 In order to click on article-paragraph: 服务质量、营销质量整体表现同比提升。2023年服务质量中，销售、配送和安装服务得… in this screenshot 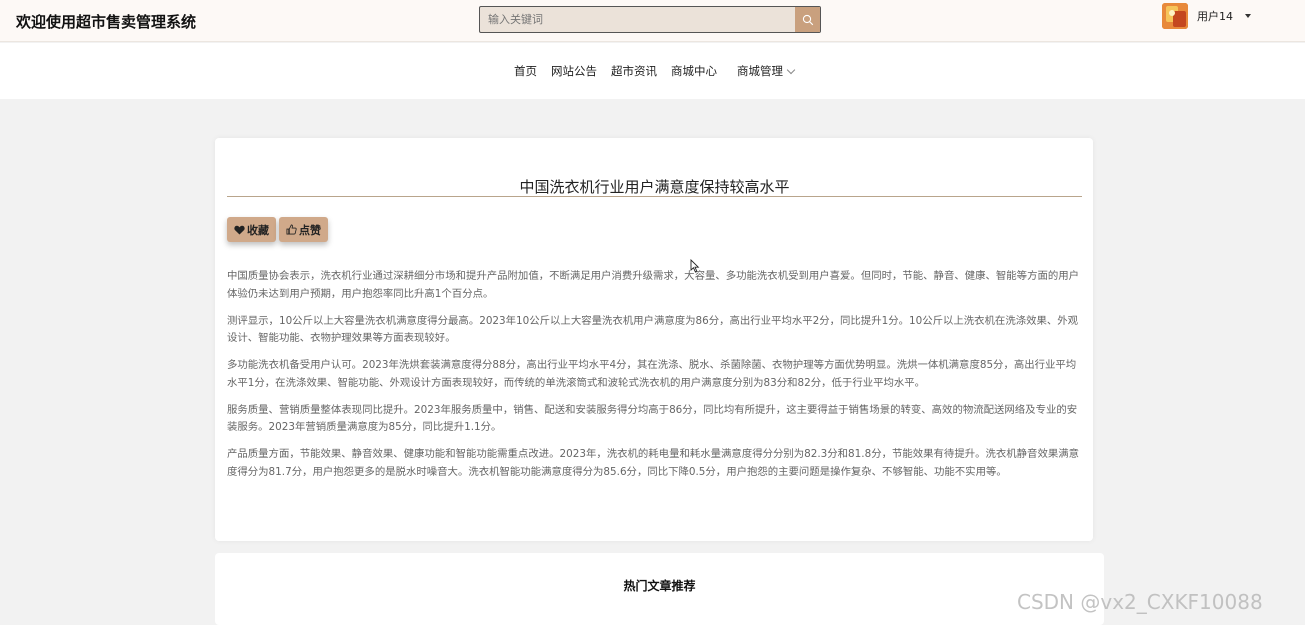, I will do `click(652, 418)`.